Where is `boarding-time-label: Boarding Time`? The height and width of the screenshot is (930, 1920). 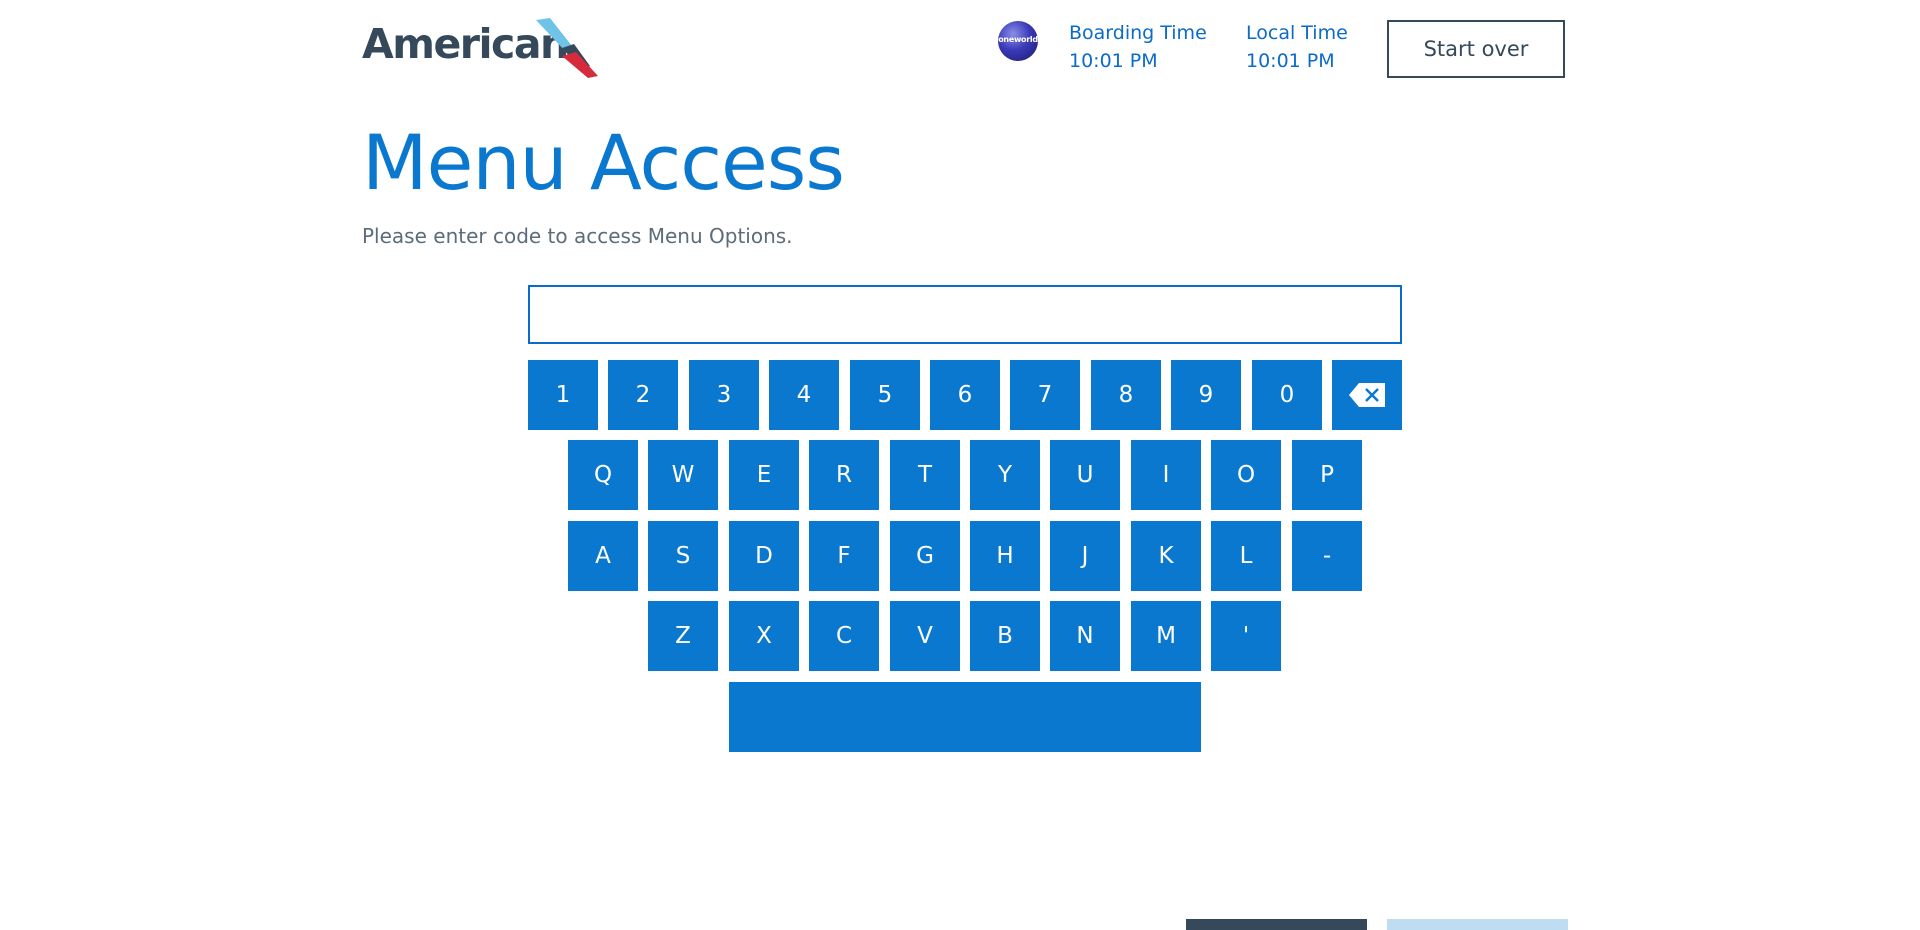
boarding-time-label: Boarding Time is located at coordinates (1138, 33).